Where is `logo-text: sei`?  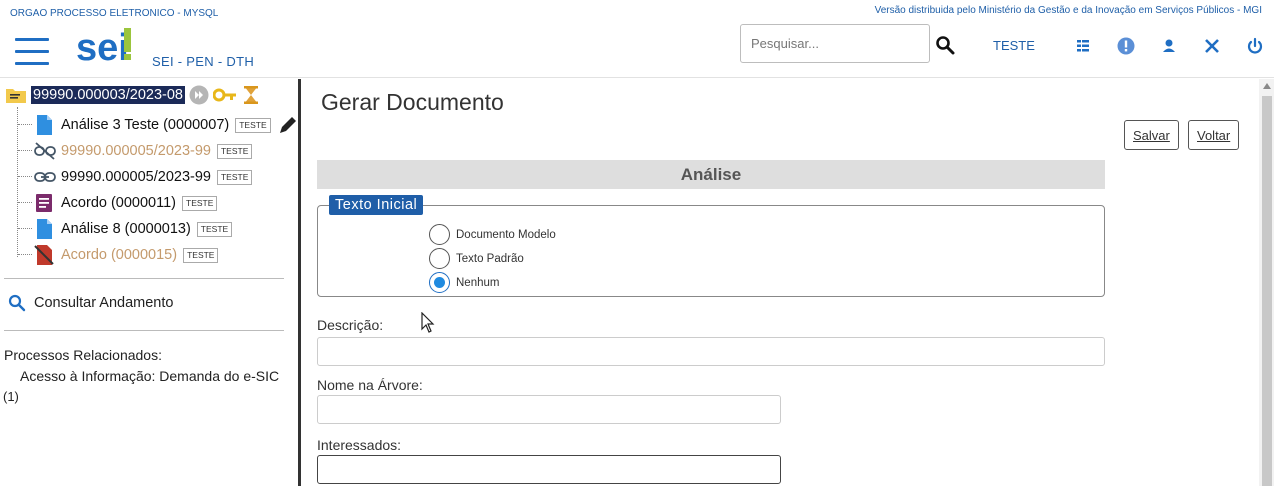
logo-text: sei is located at coordinates (102, 47).